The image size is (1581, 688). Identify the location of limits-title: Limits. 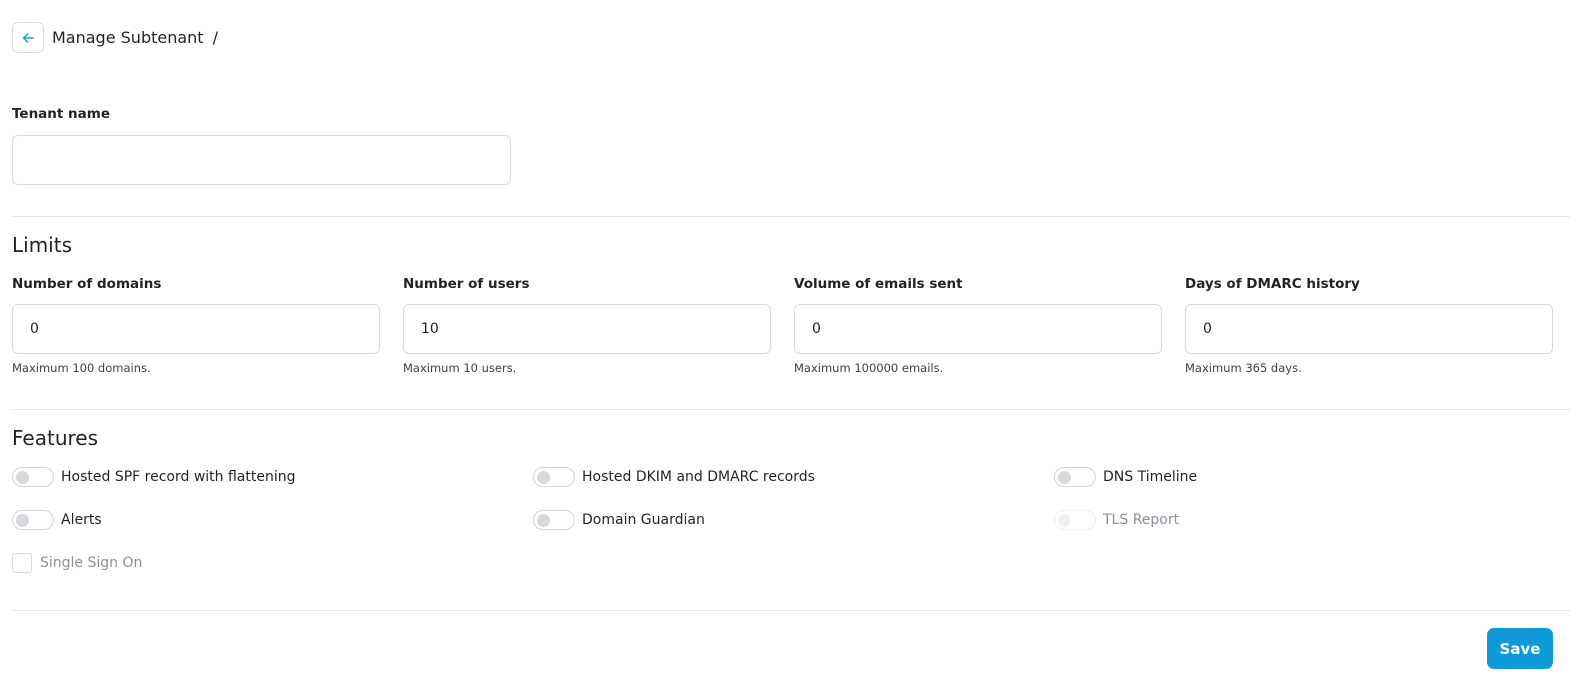
(42, 245).